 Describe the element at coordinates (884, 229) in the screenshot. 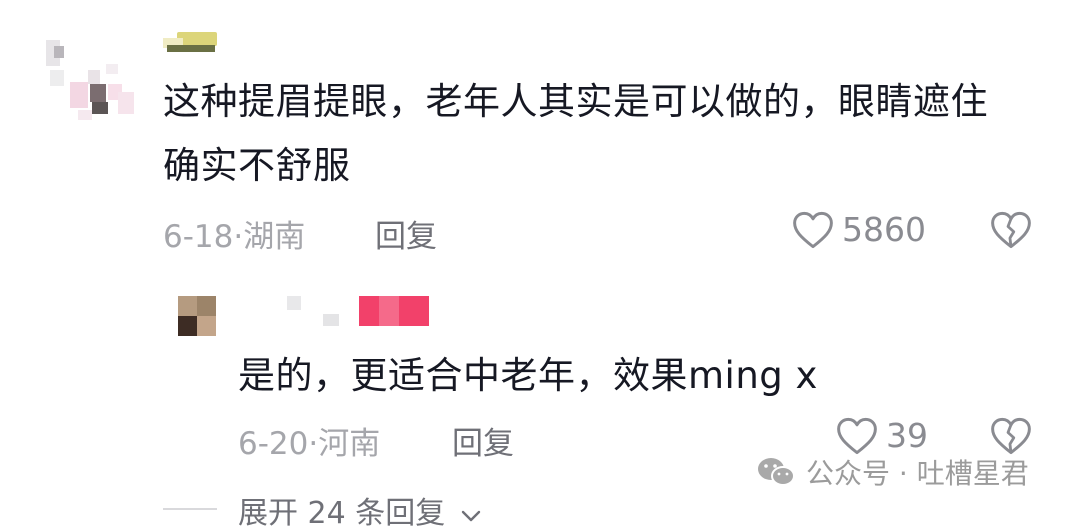

I see `like-count: 5860` at that location.